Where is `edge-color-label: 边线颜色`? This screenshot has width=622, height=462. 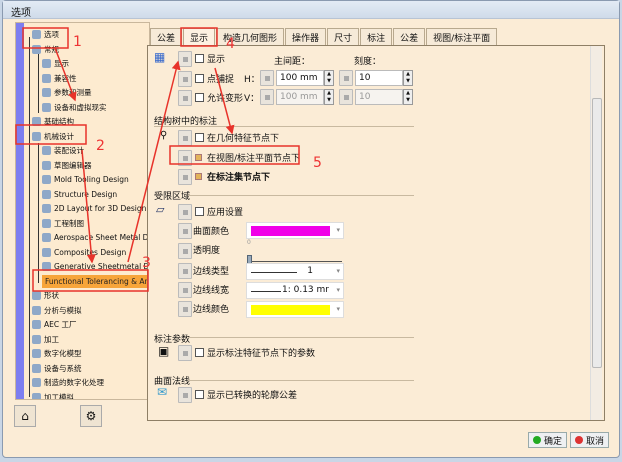 edge-color-label: 边线颜色 is located at coordinates (211, 310).